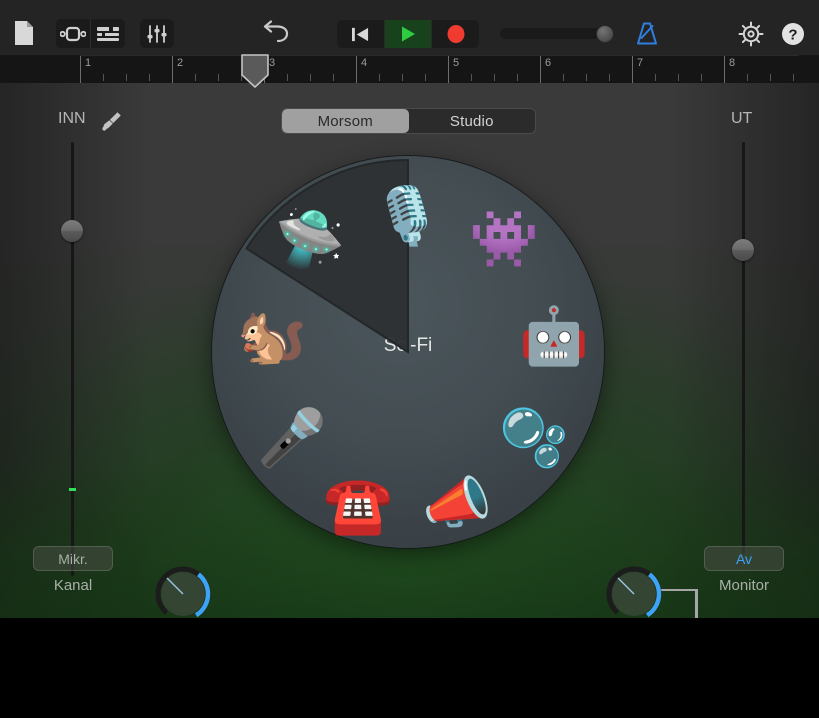  I want to click on toolbar: ?, so click(409, 27).